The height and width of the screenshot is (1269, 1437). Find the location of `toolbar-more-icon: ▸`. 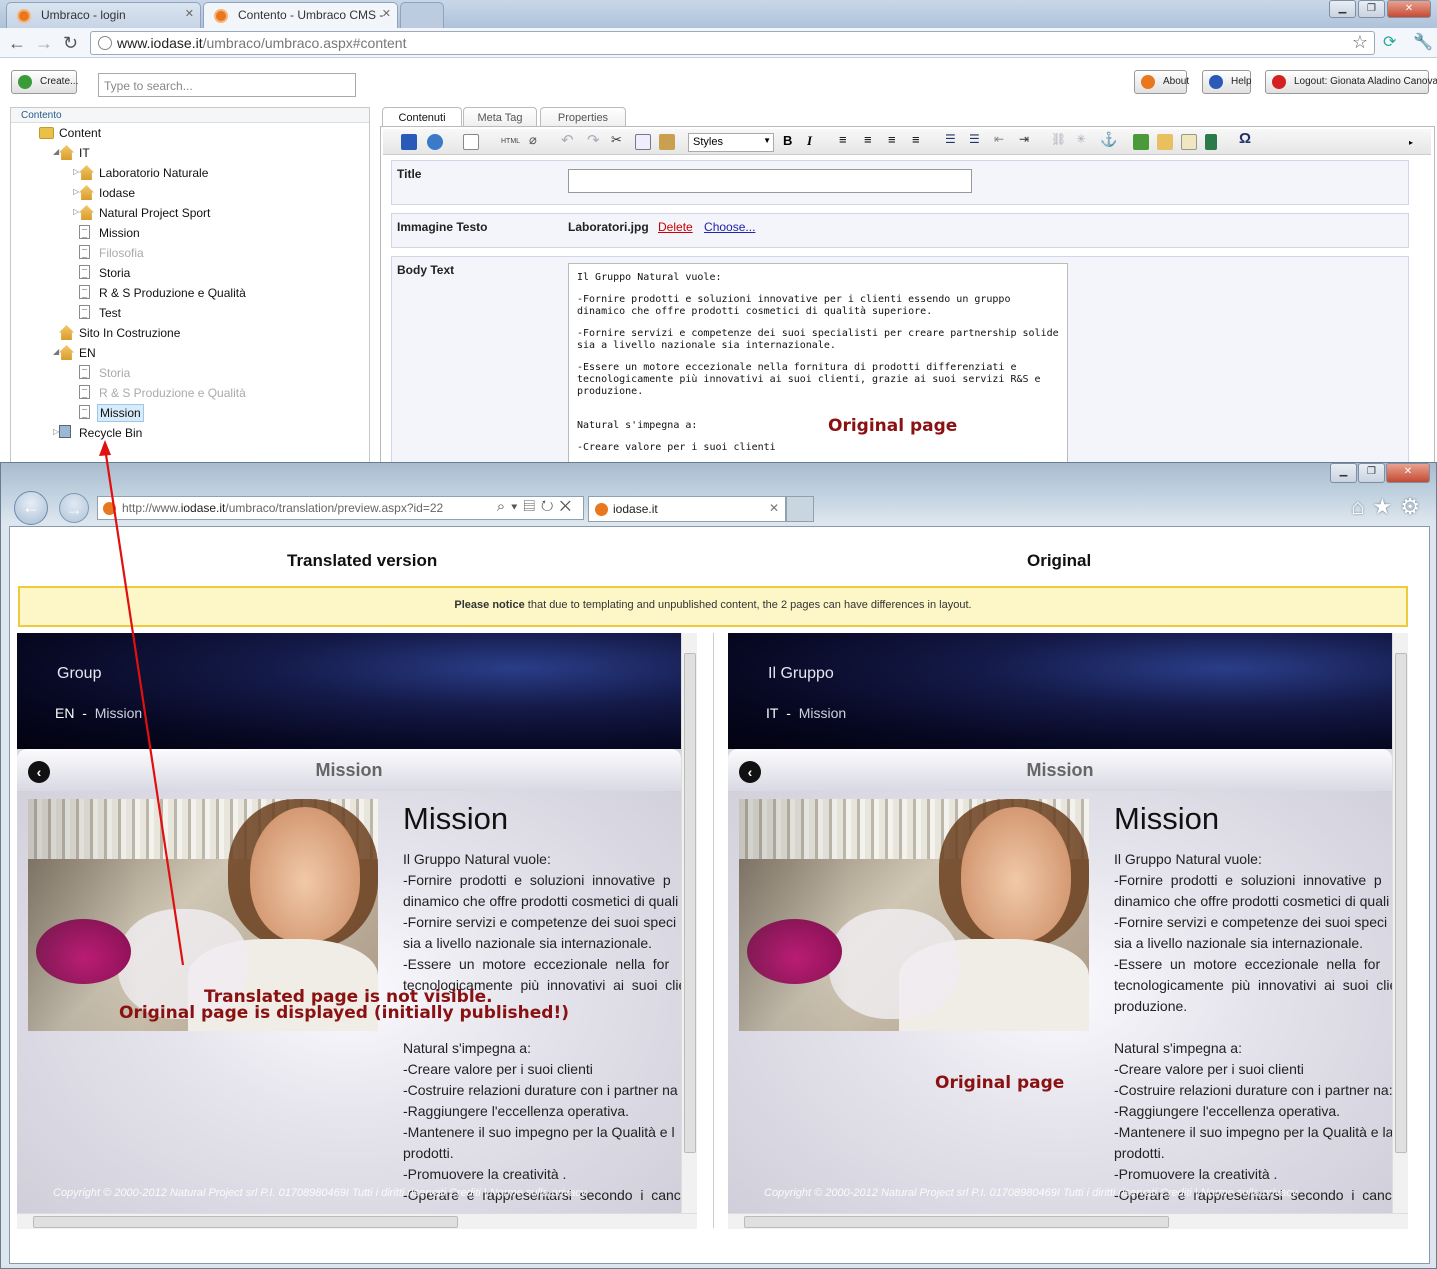

toolbar-more-icon: ▸ is located at coordinates (1417, 146).